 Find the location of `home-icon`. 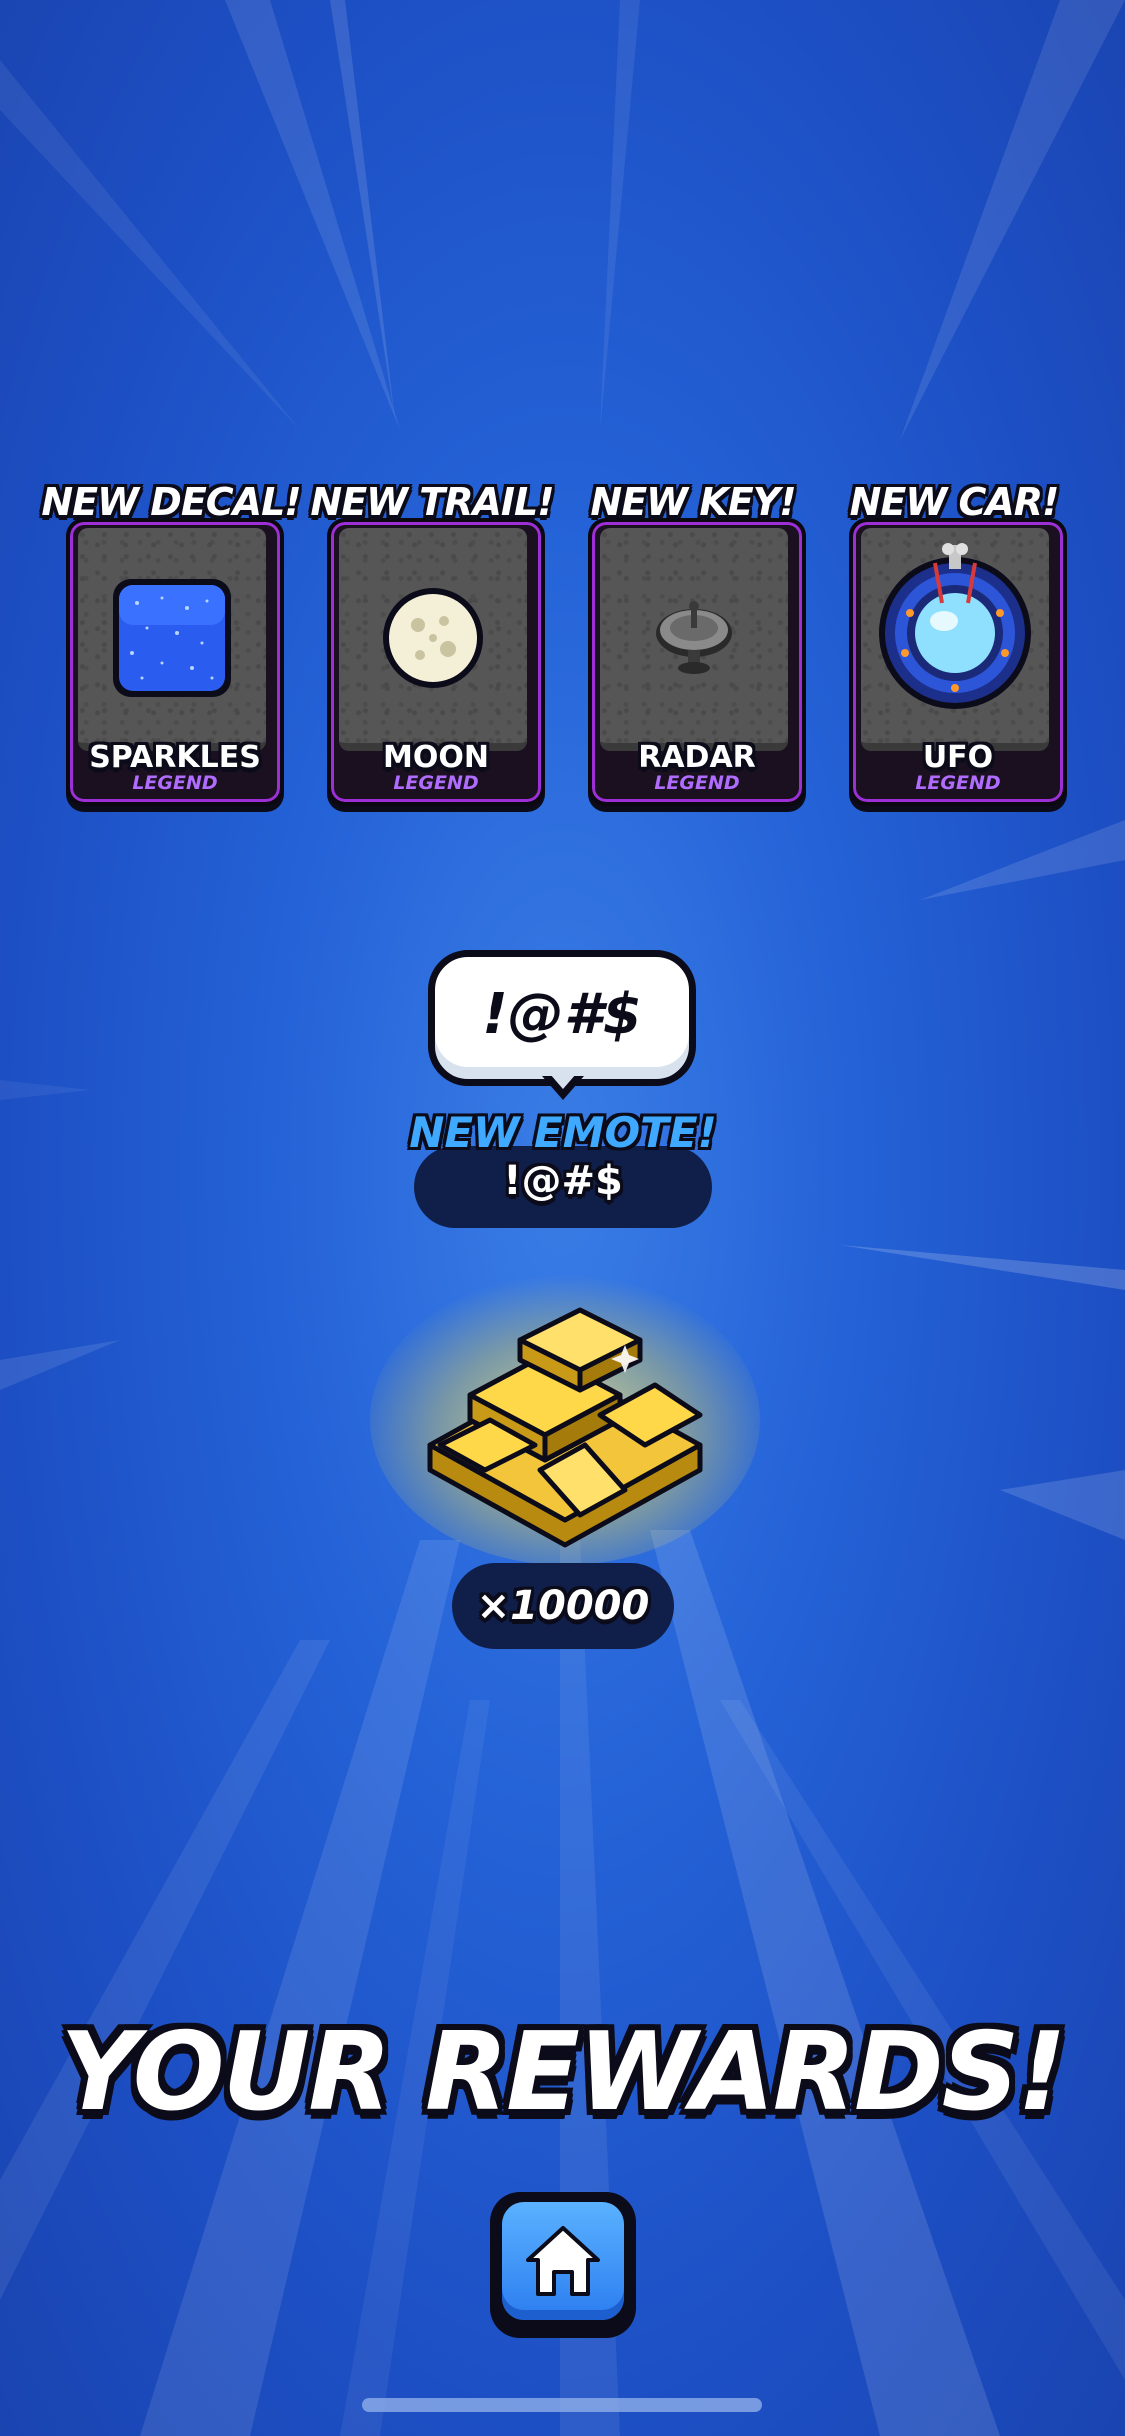

home-icon is located at coordinates (563, 2261).